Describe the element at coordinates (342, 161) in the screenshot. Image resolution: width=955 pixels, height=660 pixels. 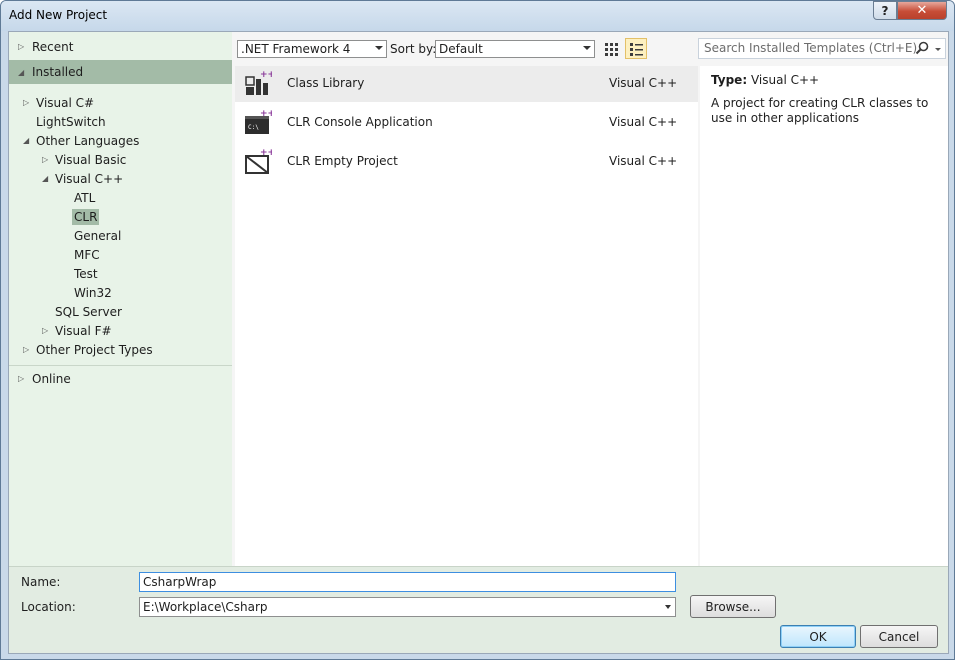
I see `template-name: CLR Empty Project` at that location.